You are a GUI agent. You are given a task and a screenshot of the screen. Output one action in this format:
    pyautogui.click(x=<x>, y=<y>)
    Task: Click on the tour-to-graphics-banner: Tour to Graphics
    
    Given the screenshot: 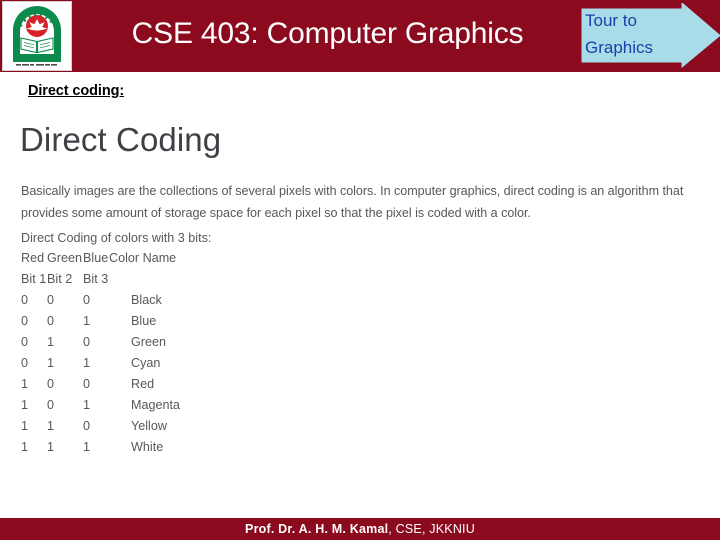 What is the action you would take?
    pyautogui.click(x=650, y=35)
    